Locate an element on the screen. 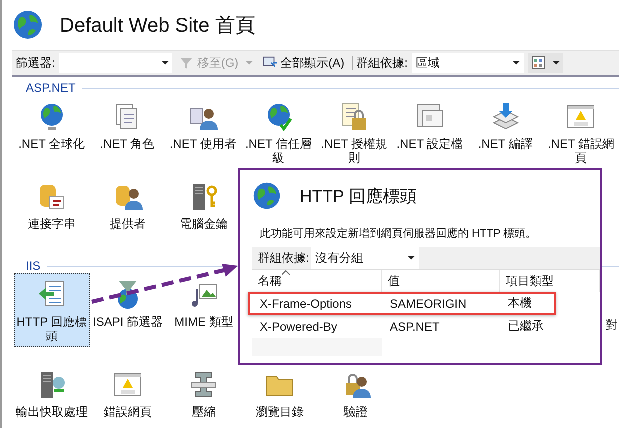 The image size is (619, 428). description: 此功能可用來設定新增到網頁伺服器回應的 HTTP 標頭。 is located at coordinates (398, 233).